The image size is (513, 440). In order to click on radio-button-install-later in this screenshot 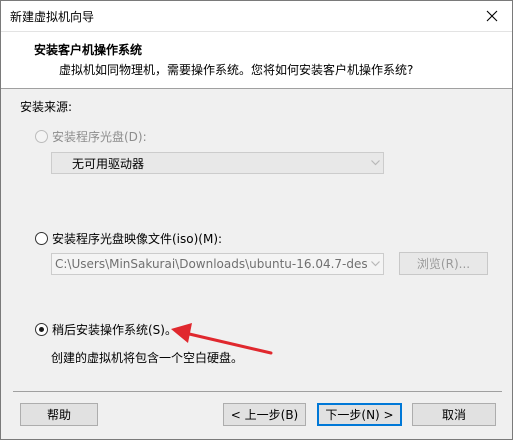, I will do `click(41, 329)`.